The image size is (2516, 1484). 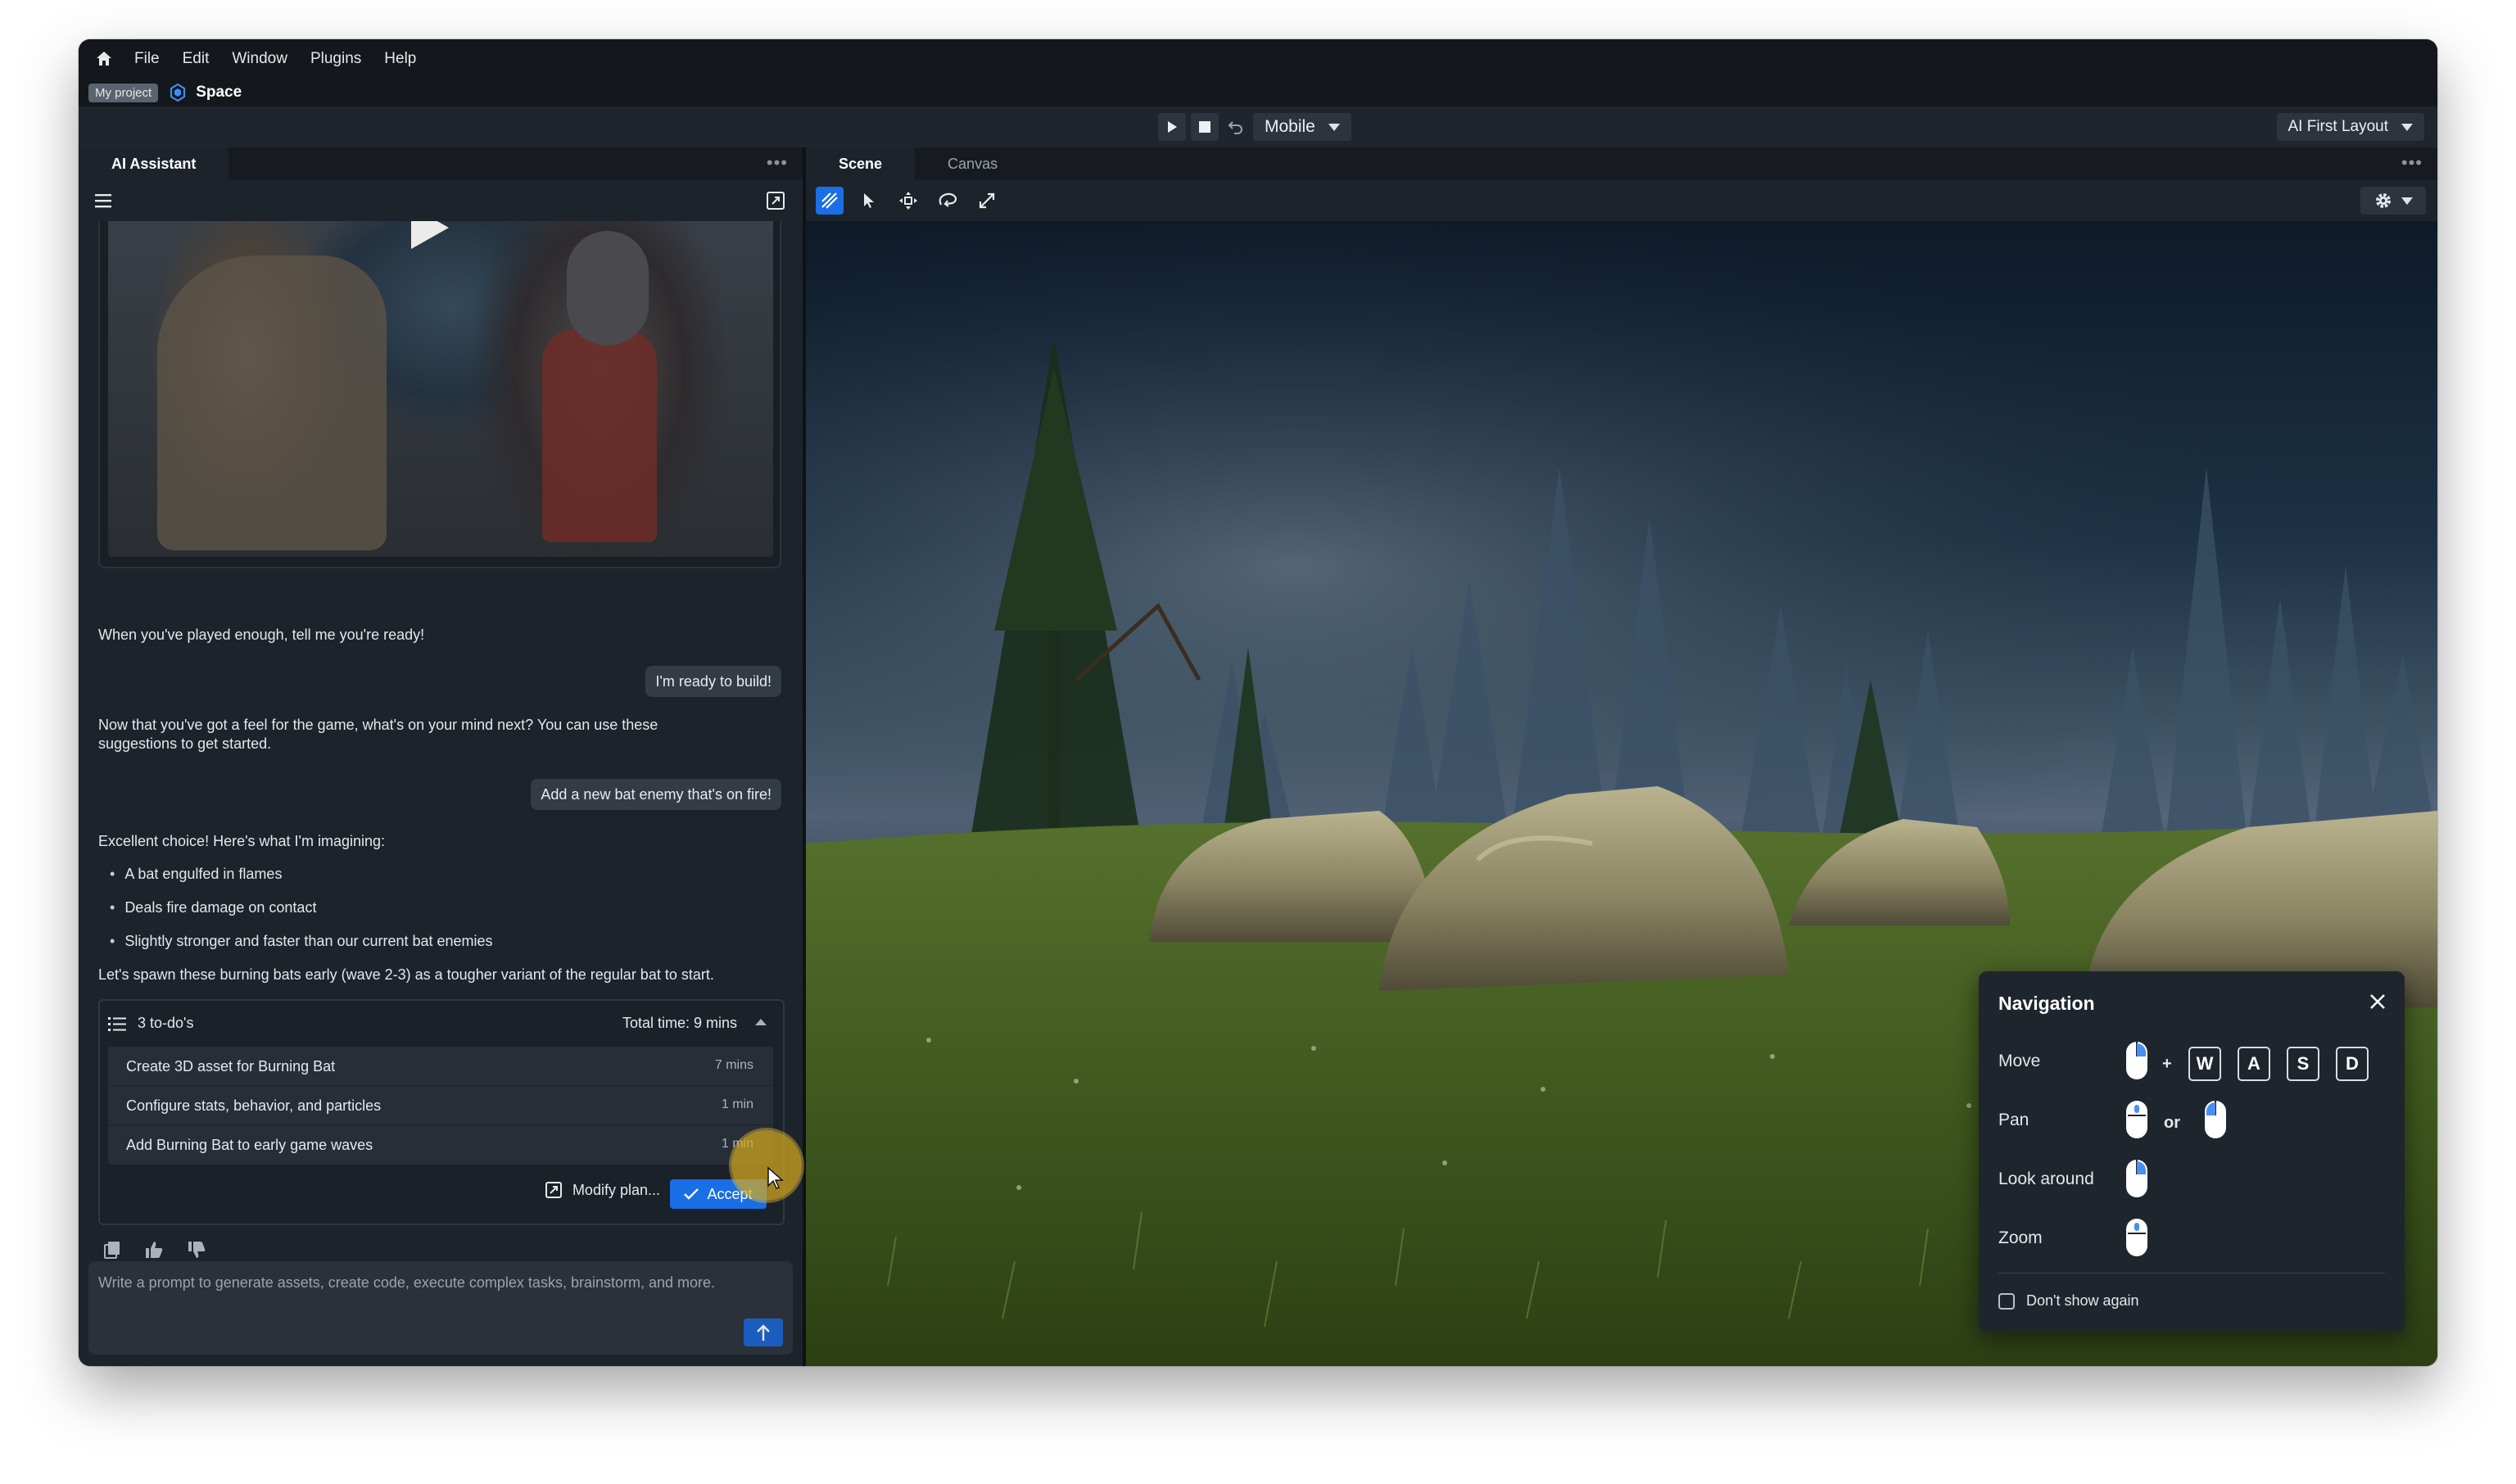 What do you see at coordinates (713, 681) in the screenshot?
I see `user-message: I'm ready to build!` at bounding box center [713, 681].